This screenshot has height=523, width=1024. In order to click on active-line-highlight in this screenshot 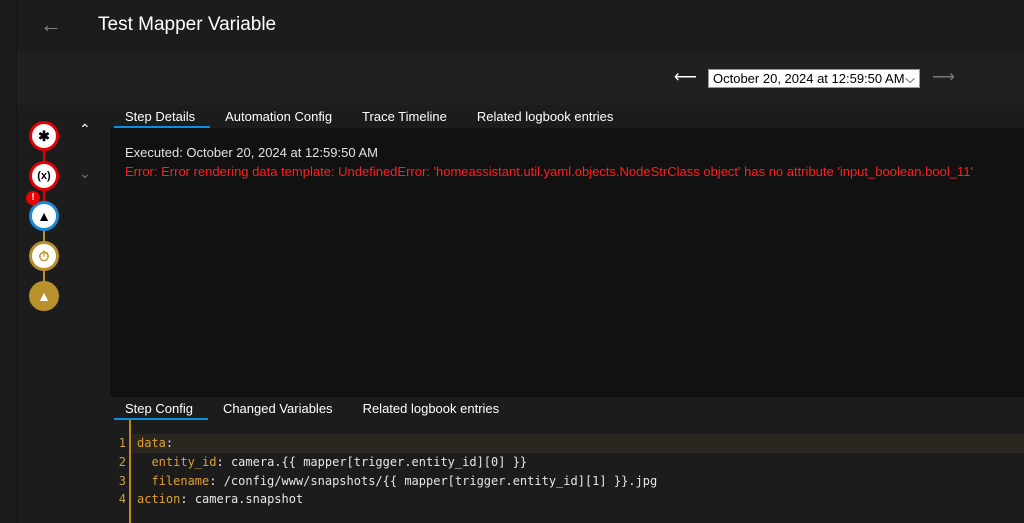, I will do `click(578, 443)`.